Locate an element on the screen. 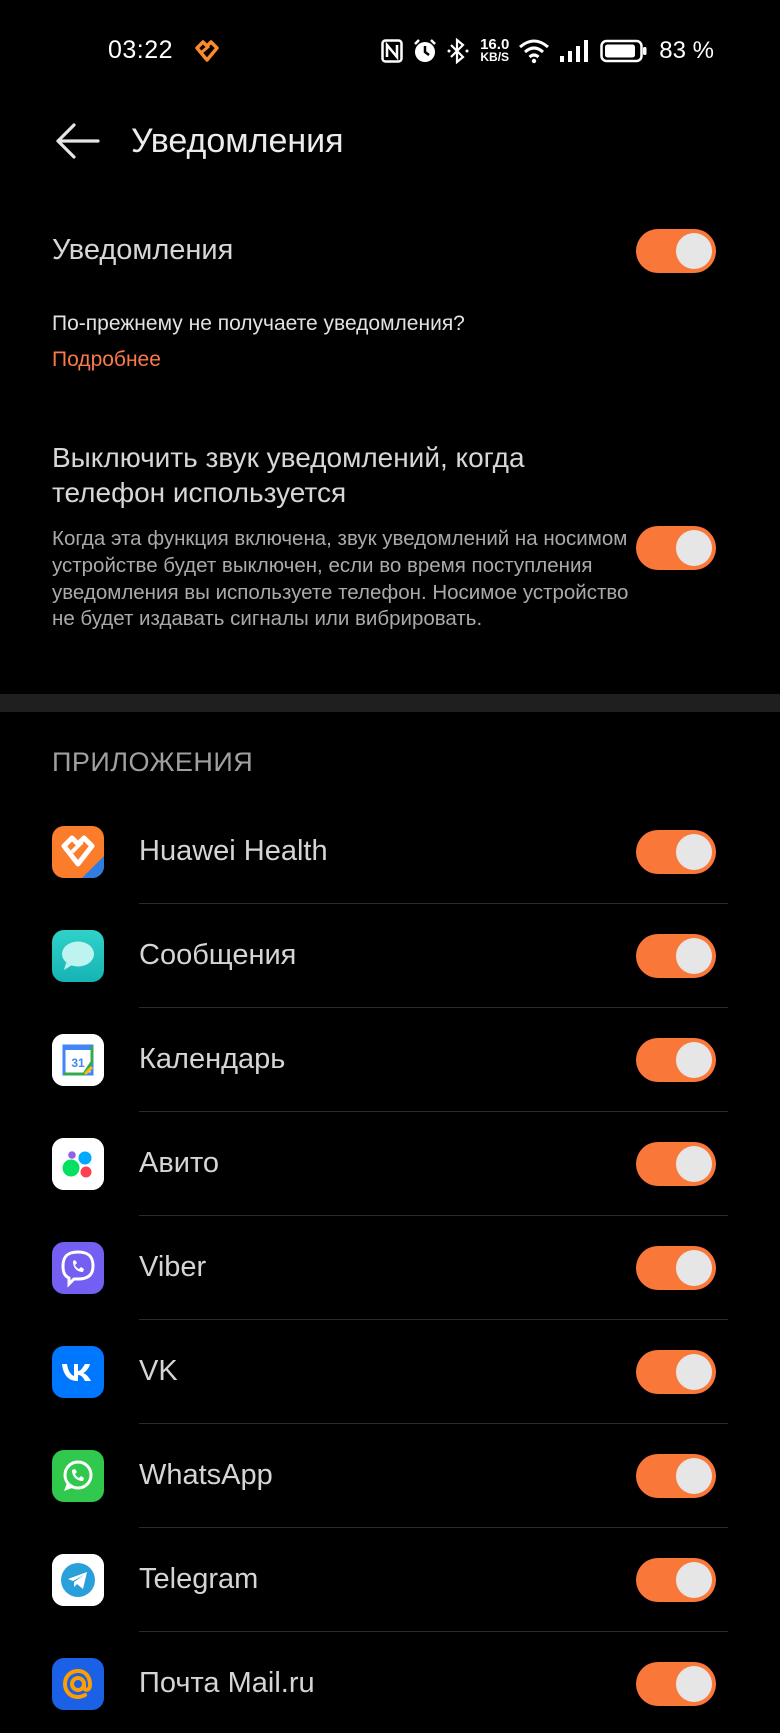  nfc-icon is located at coordinates (392, 51).